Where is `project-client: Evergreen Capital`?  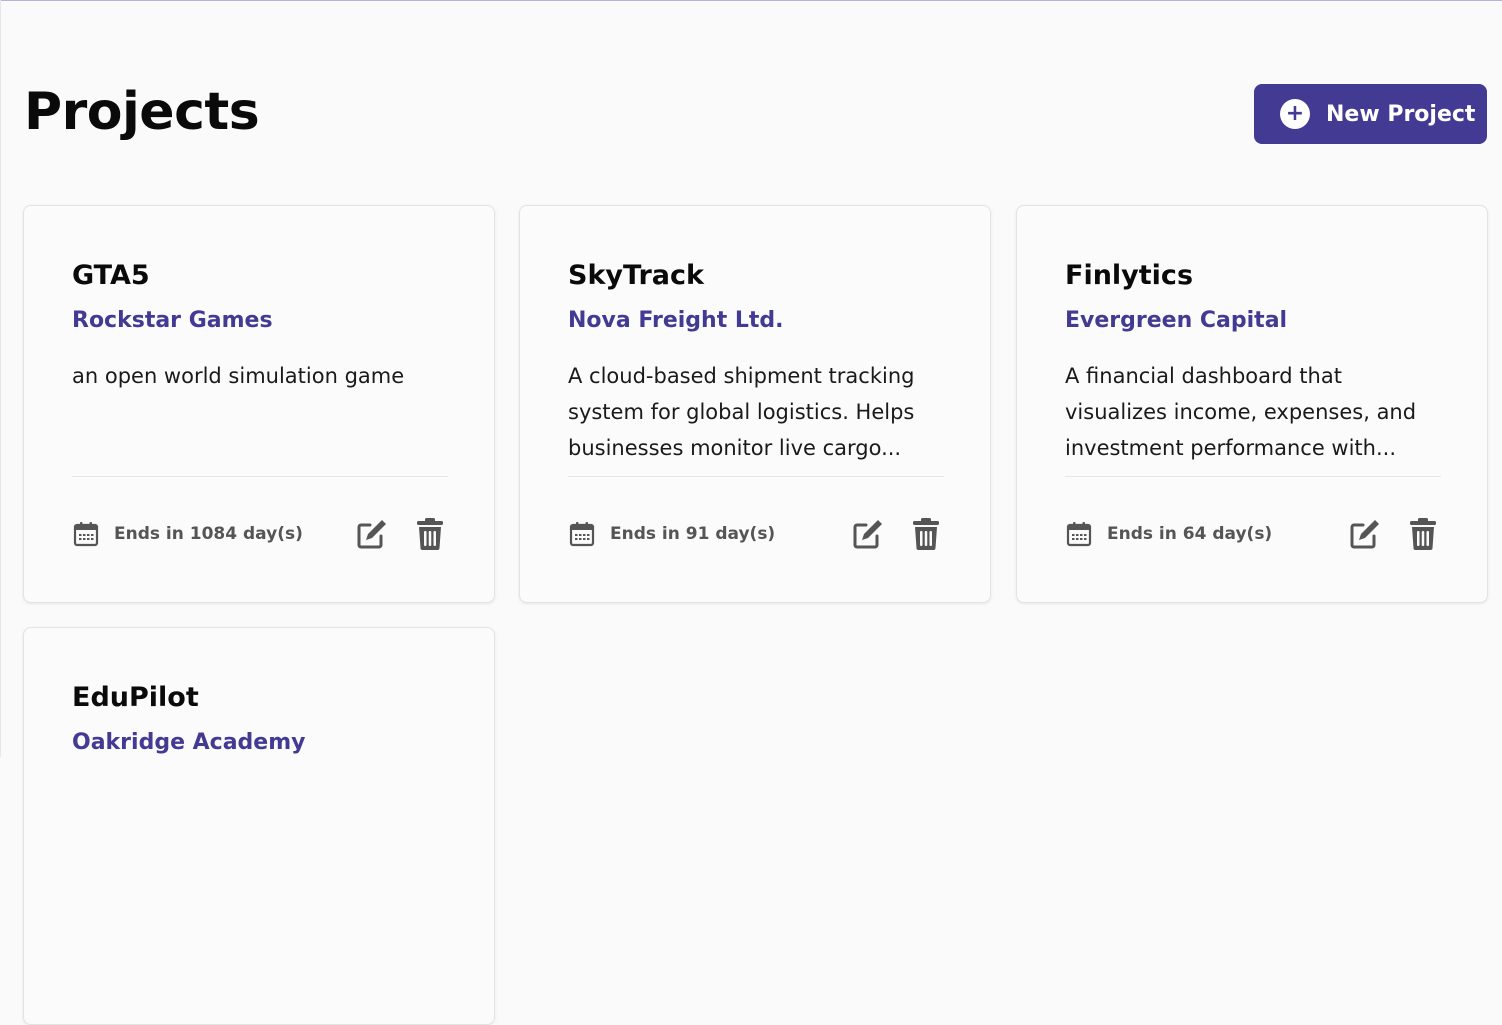
project-client: Evergreen Capital is located at coordinates (1176, 320).